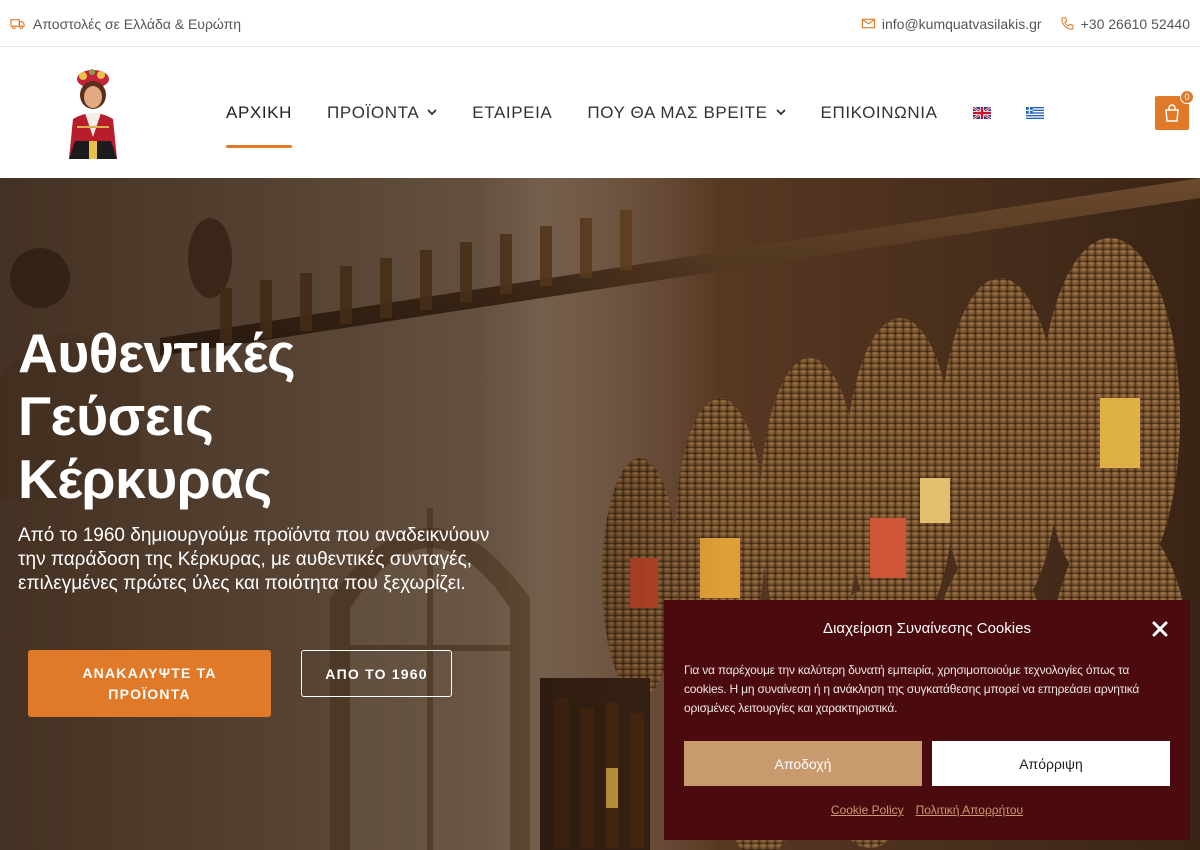  I want to click on language-gr, so click(1034, 112).